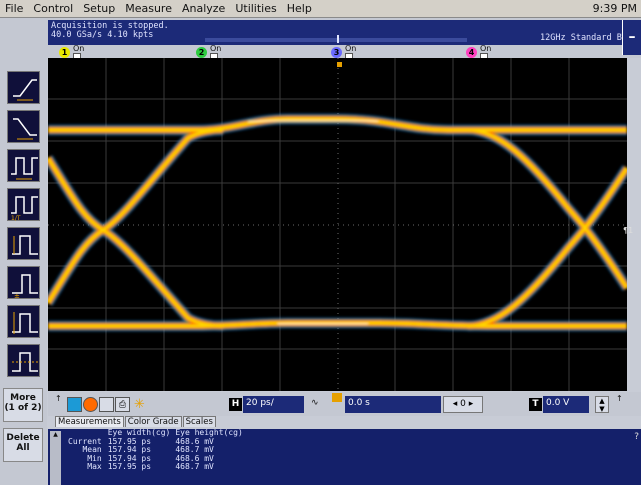 Image resolution: width=641 pixels, height=485 pixels. I want to click on period-measure-button, so click(23, 165).